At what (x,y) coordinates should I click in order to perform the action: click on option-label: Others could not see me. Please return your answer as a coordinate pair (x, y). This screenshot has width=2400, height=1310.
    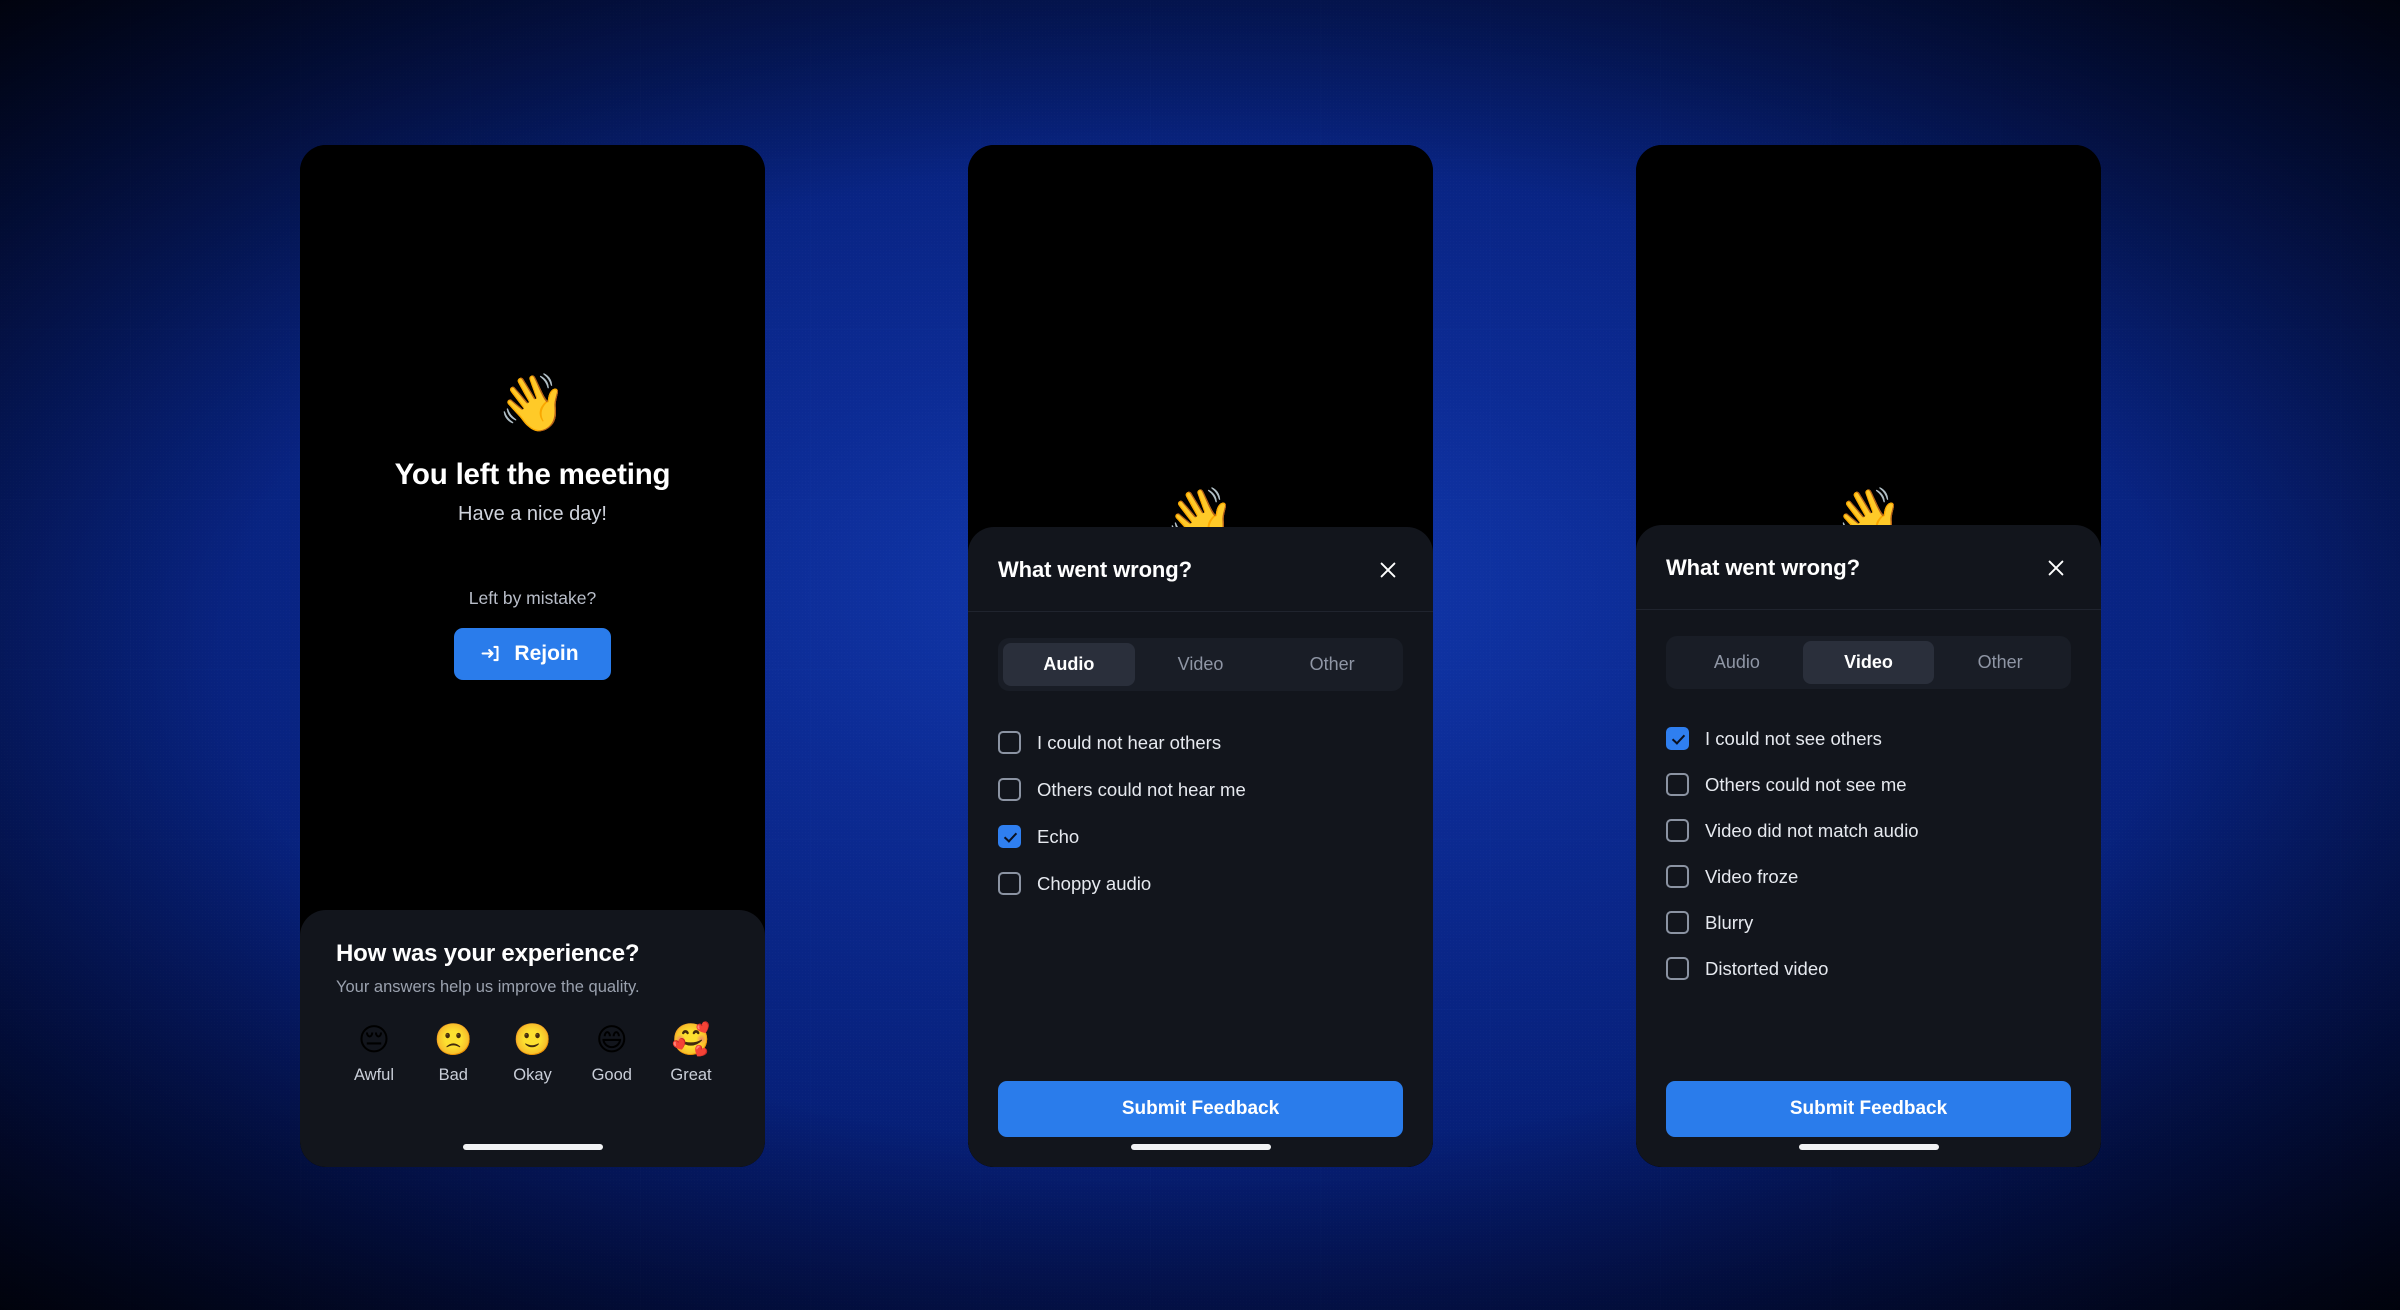
    Looking at the image, I should click on (1806, 784).